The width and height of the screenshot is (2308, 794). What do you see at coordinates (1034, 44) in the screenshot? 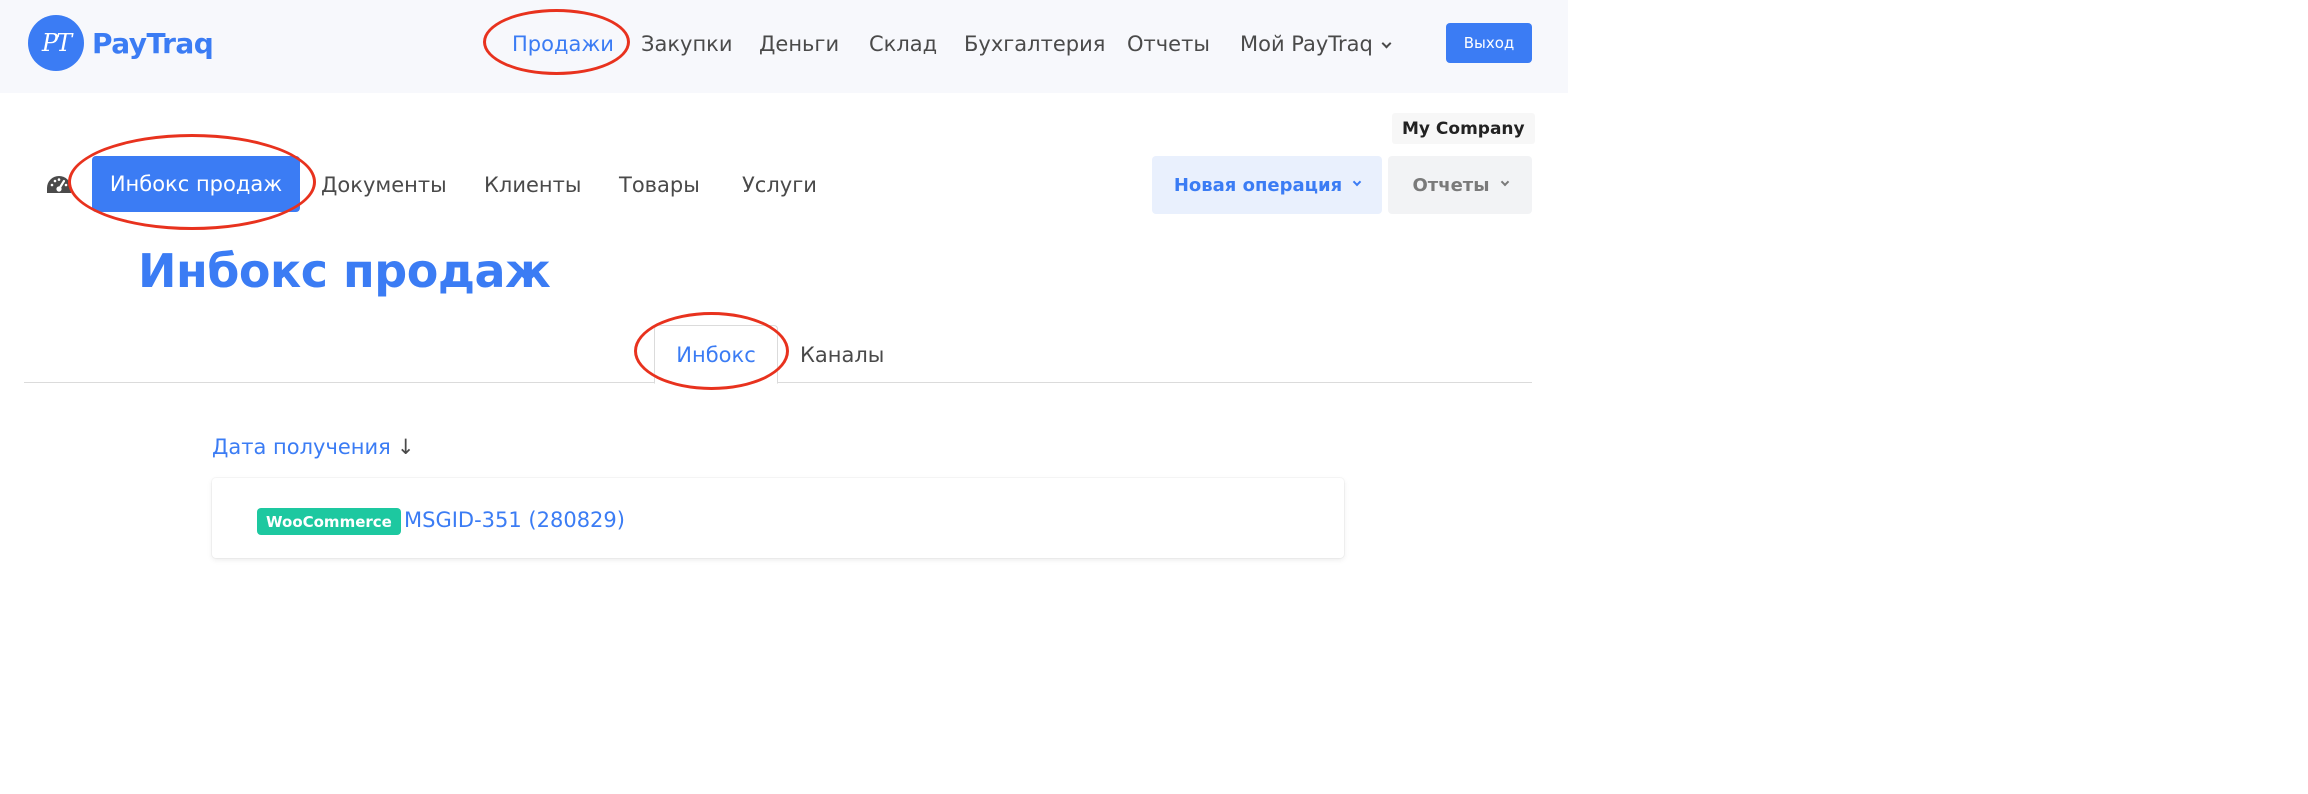
I see `topnav-item-accounting: Бухгалтерия` at bounding box center [1034, 44].